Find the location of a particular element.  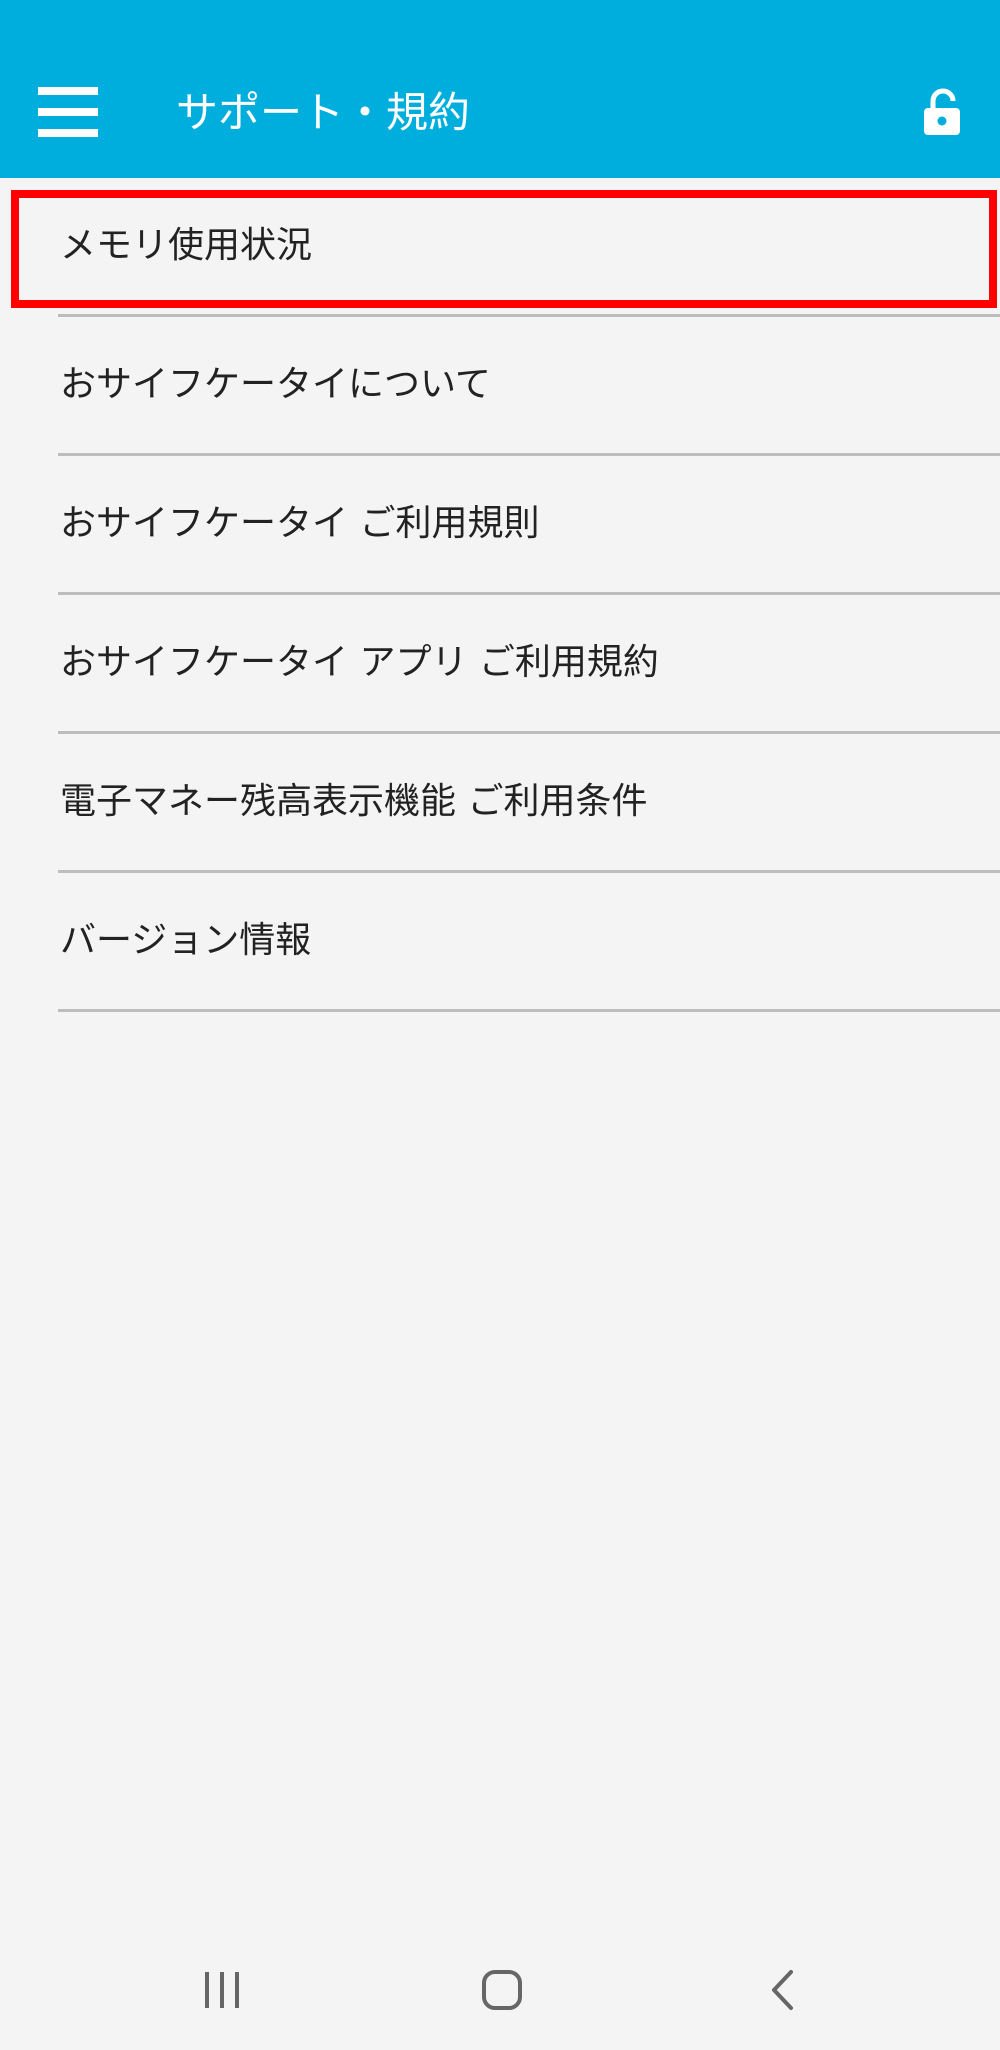

recent-apps-icon is located at coordinates (222, 1990).